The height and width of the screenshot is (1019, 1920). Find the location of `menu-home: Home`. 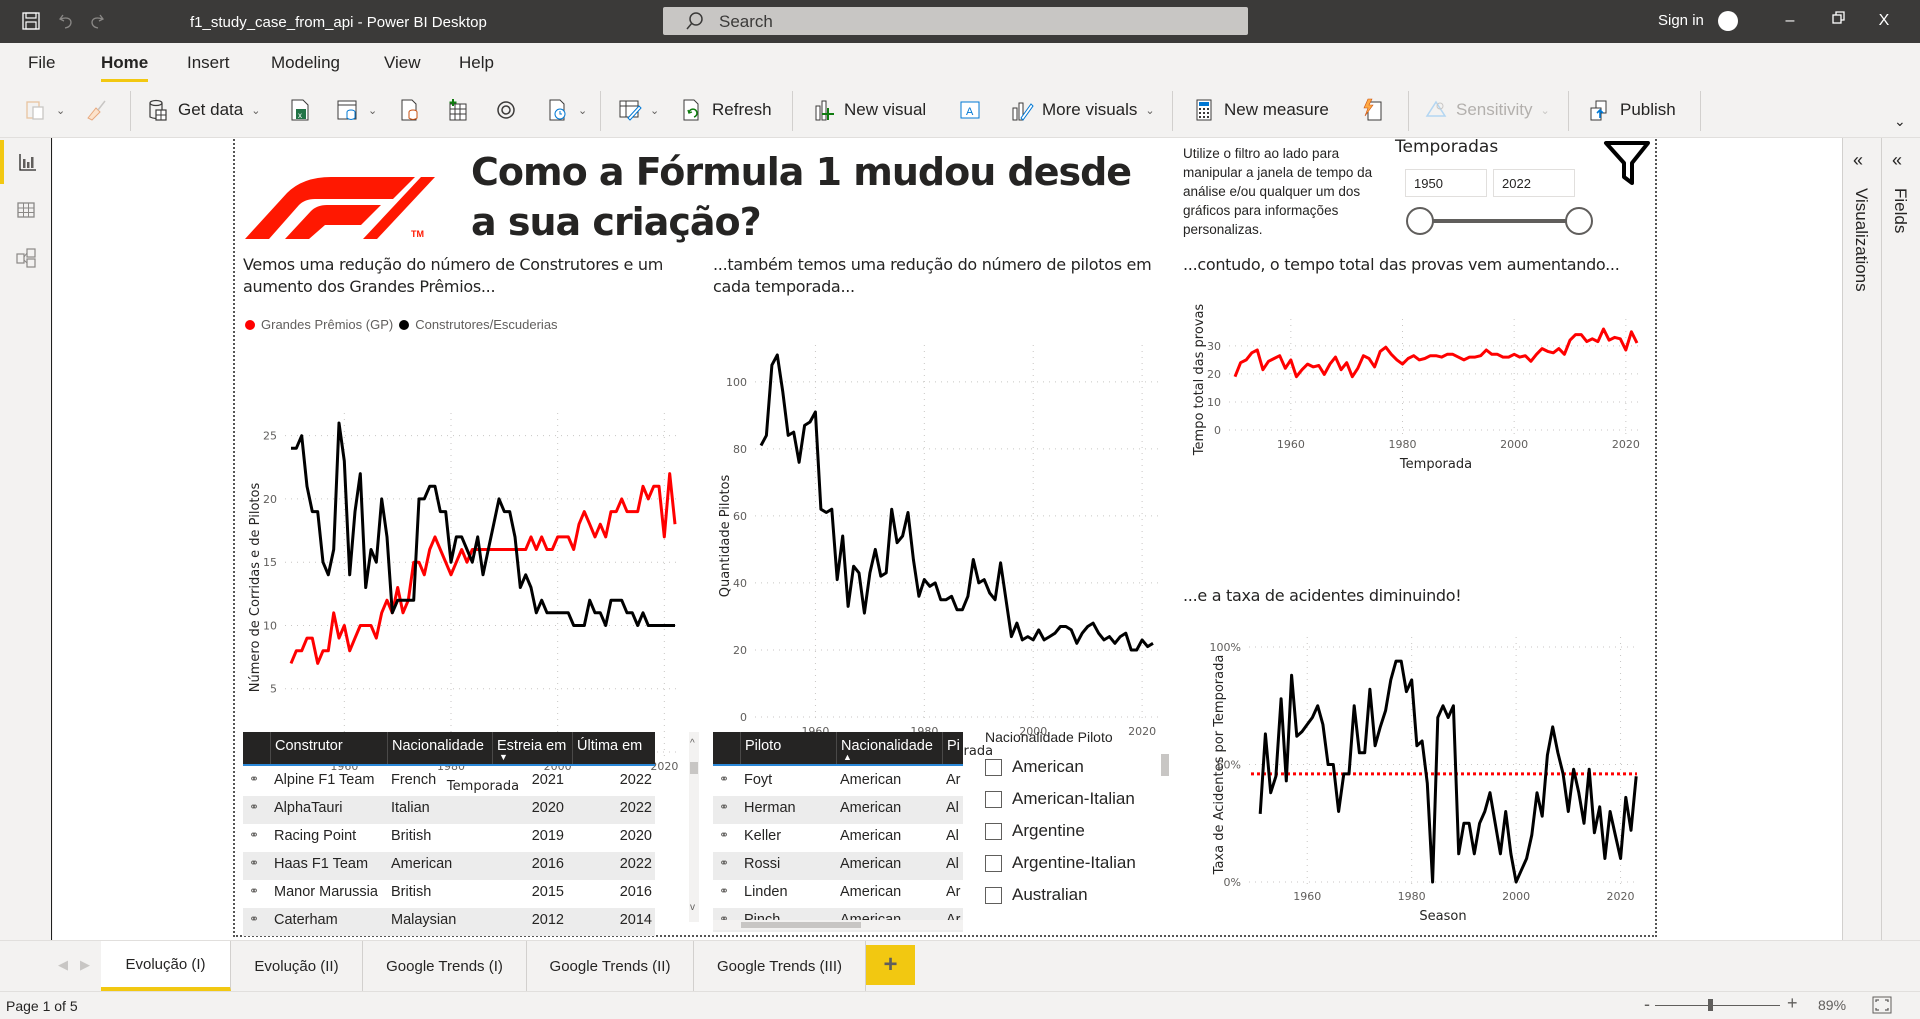

menu-home: Home is located at coordinates (125, 67).